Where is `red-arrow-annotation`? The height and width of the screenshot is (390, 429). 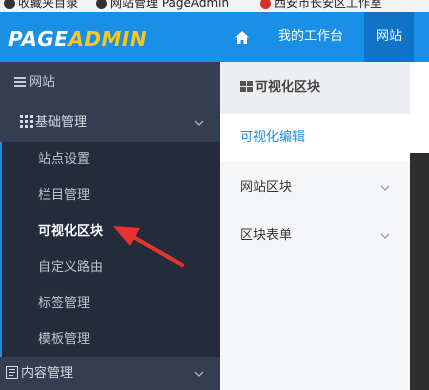 red-arrow-annotation is located at coordinates (148, 246).